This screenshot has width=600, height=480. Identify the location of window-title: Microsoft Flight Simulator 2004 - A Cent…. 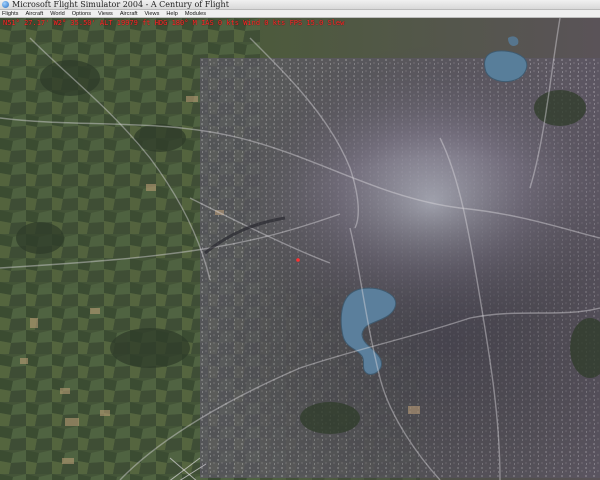
(120, 4).